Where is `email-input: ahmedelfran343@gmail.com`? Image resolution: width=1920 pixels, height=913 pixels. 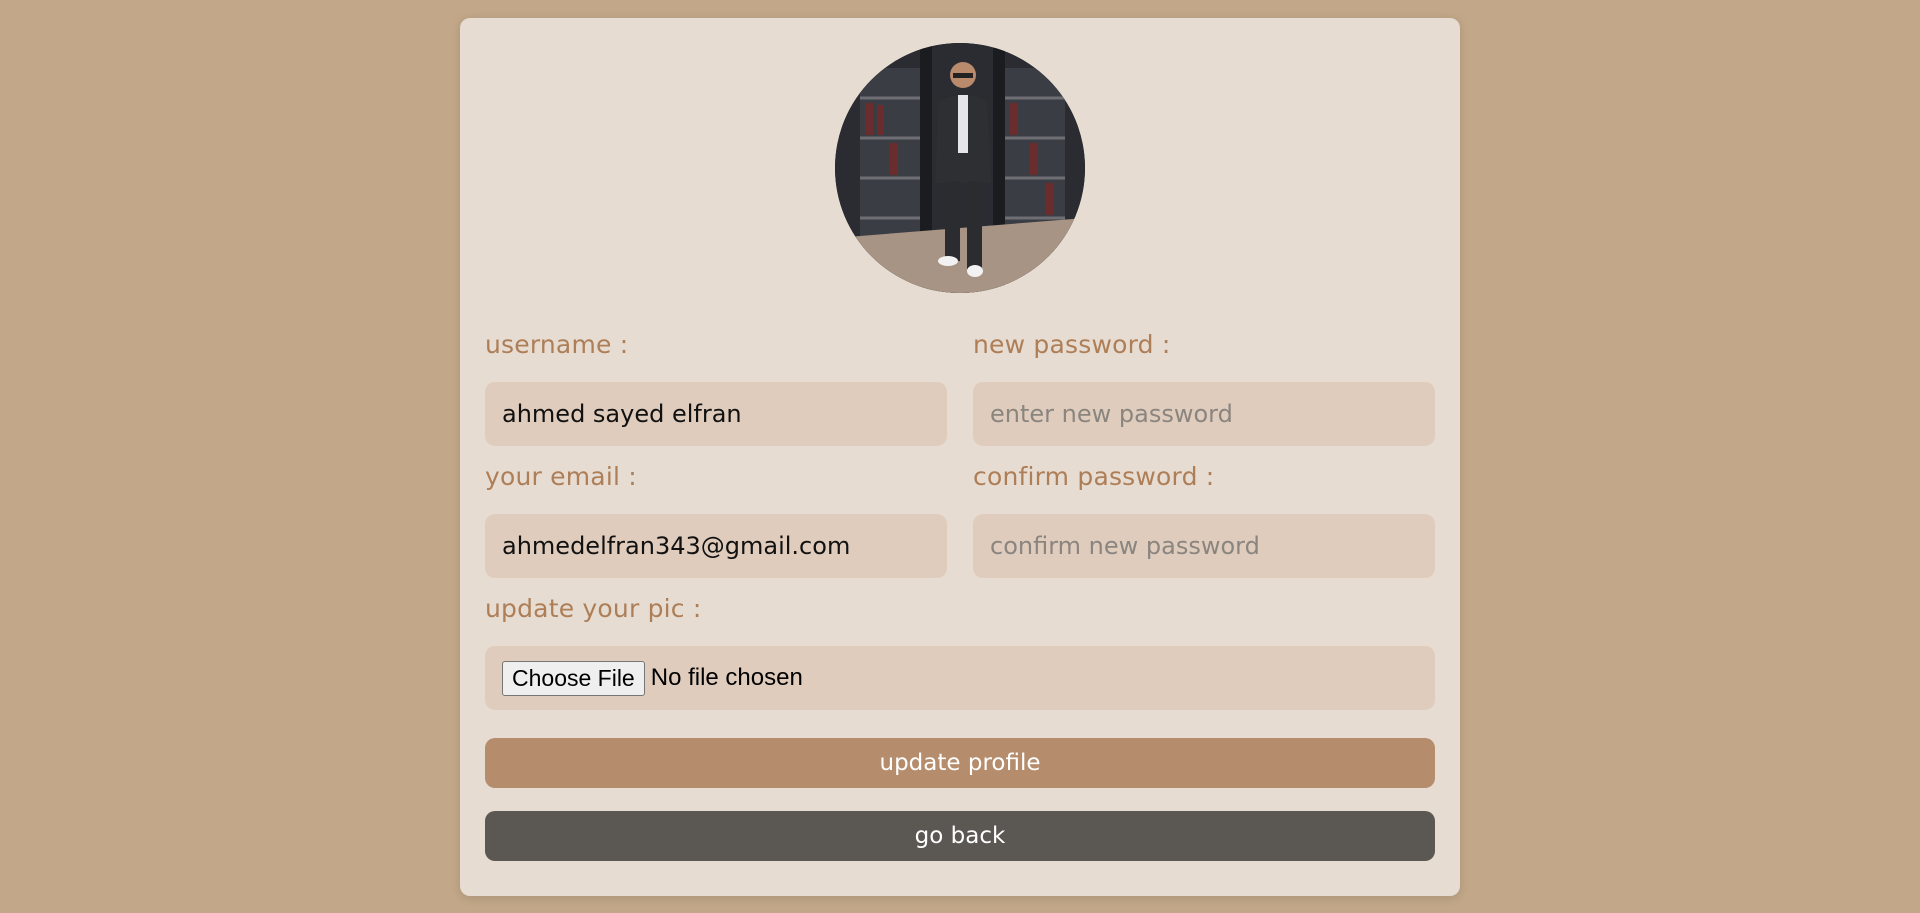 email-input: ahmedelfran343@gmail.com is located at coordinates (716, 546).